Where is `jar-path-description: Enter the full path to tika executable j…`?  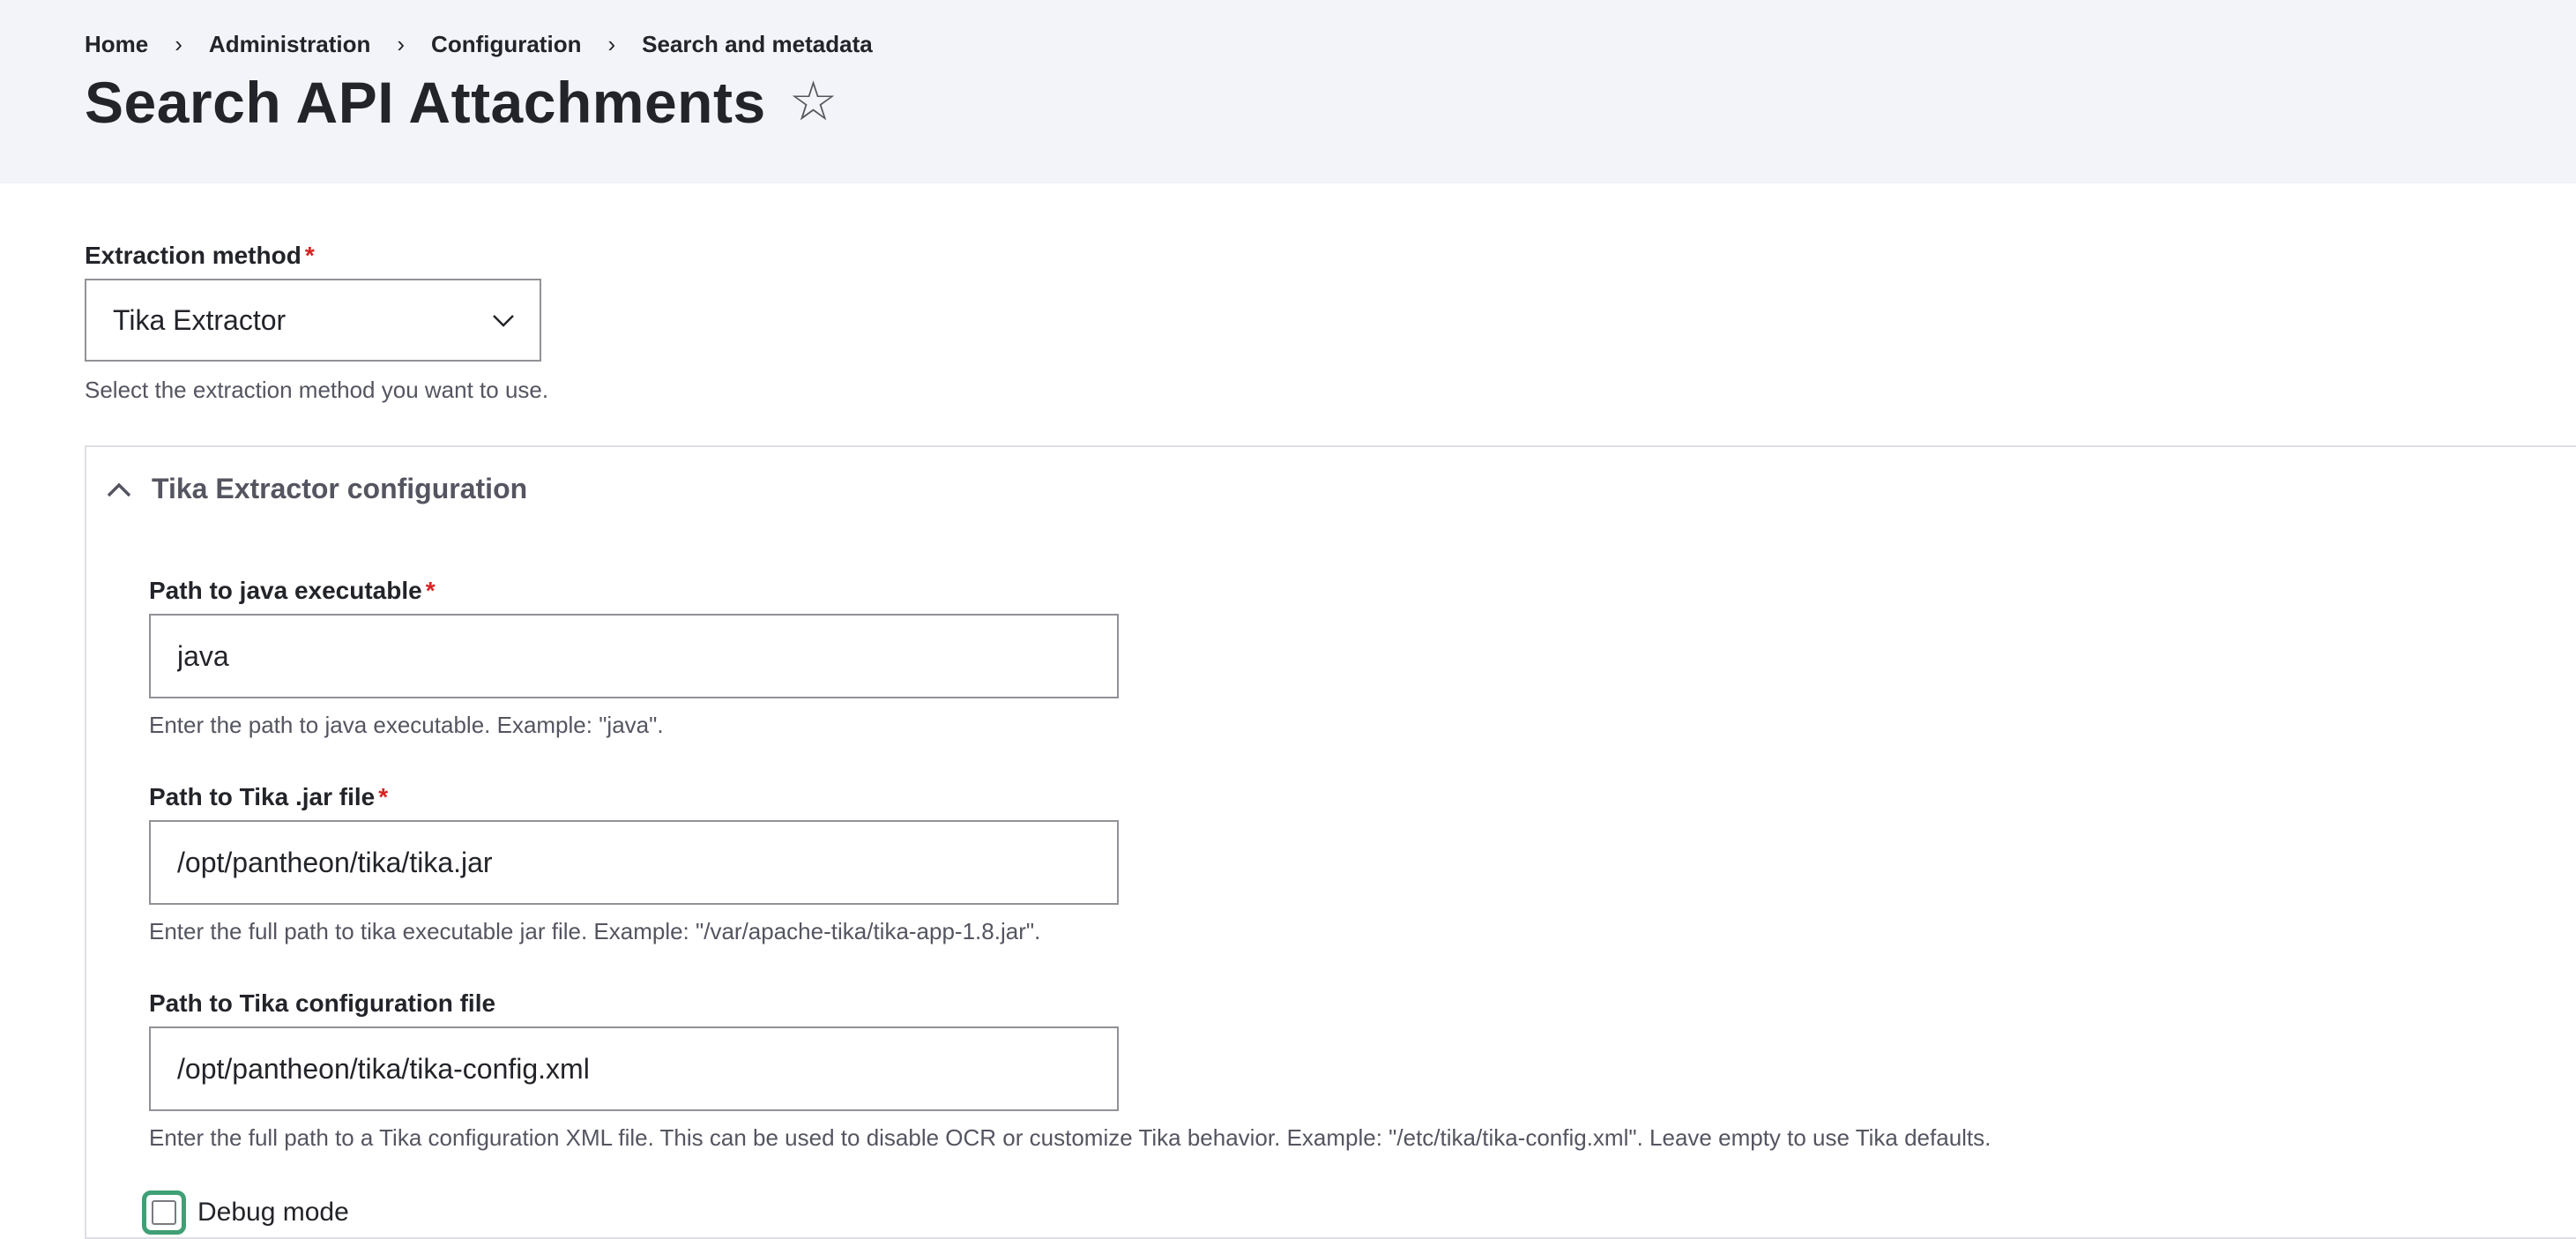 jar-path-description: Enter the full path to tika executable j… is located at coordinates (595, 931).